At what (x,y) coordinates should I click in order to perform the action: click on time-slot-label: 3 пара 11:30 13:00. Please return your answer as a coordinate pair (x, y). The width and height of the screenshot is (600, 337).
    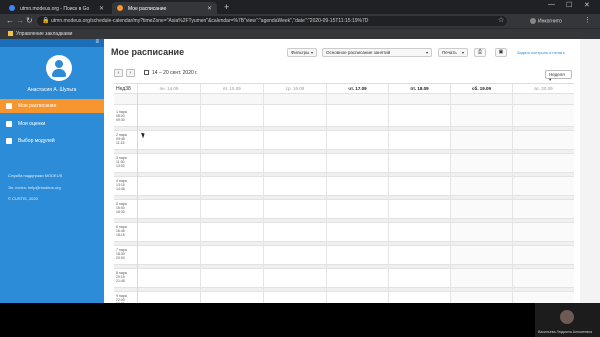
    Looking at the image, I should click on (121, 162).